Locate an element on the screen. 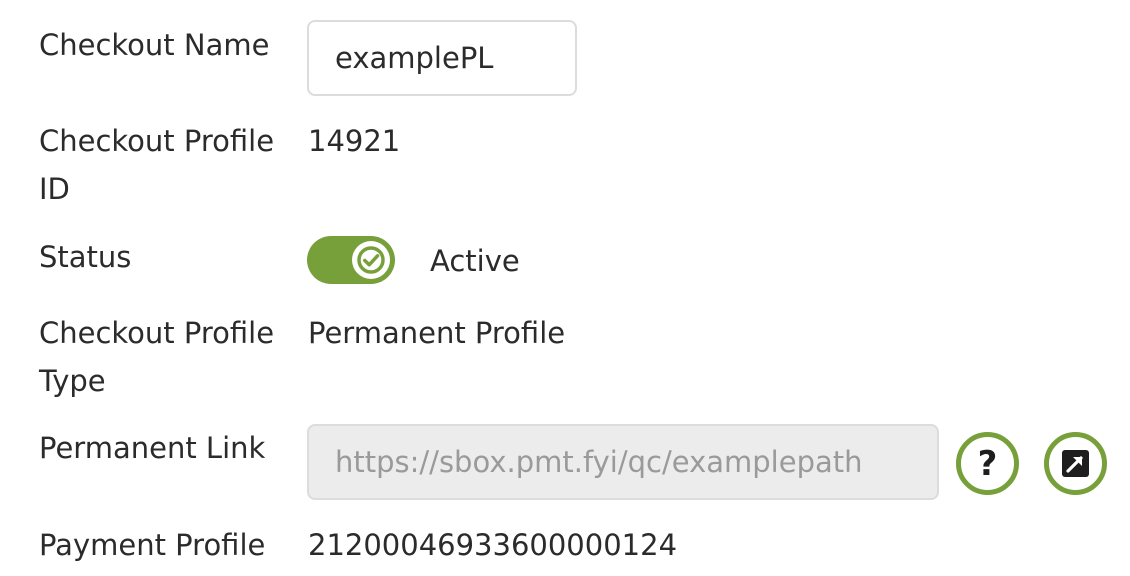 This screenshot has width=1130, height=576. permanent-link-label: Permanent Link is located at coordinates (152, 448).